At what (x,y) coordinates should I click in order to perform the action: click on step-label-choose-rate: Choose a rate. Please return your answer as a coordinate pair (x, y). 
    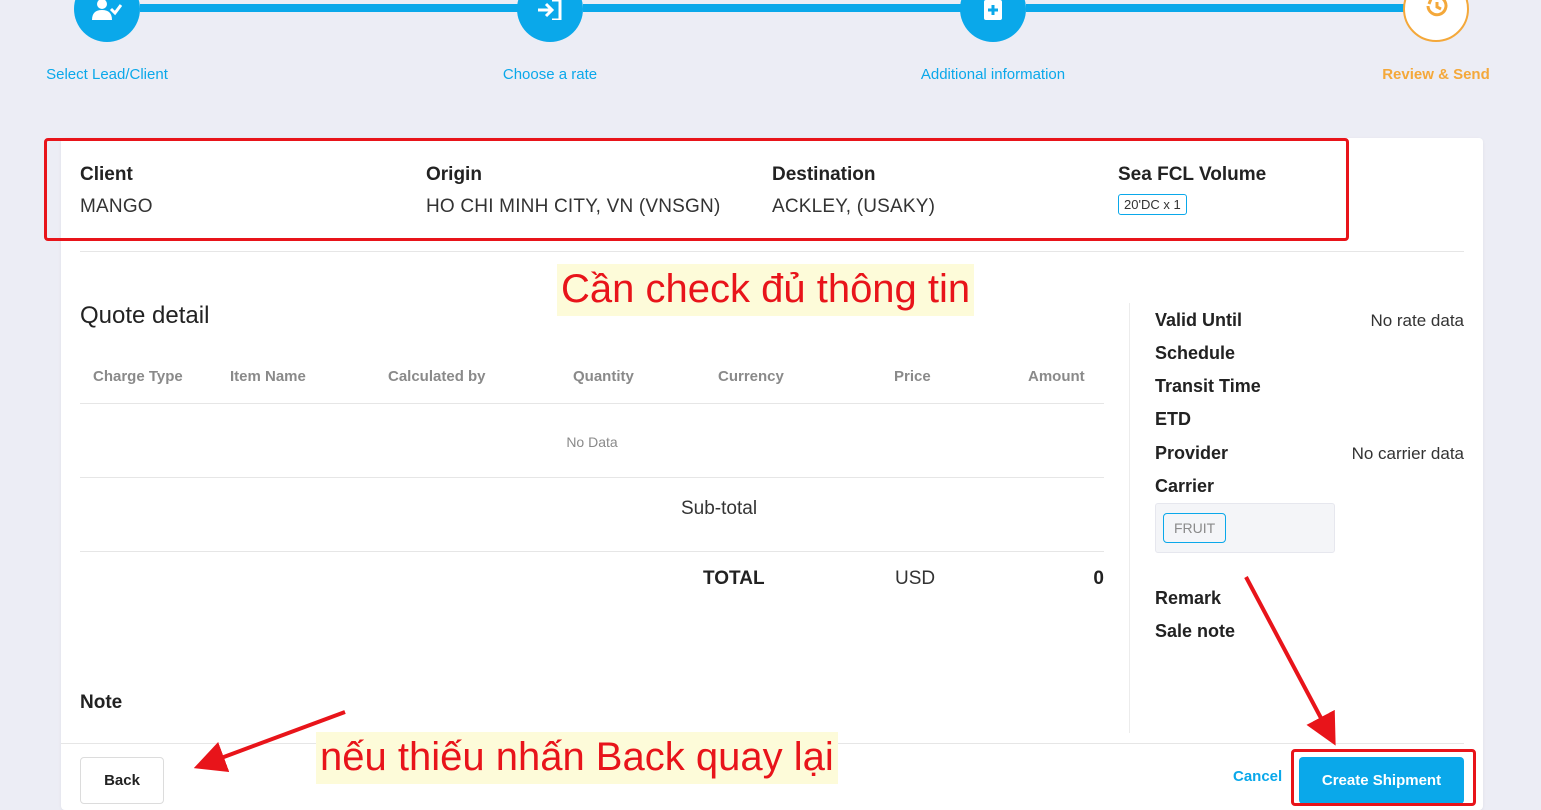
    Looking at the image, I should click on (550, 74).